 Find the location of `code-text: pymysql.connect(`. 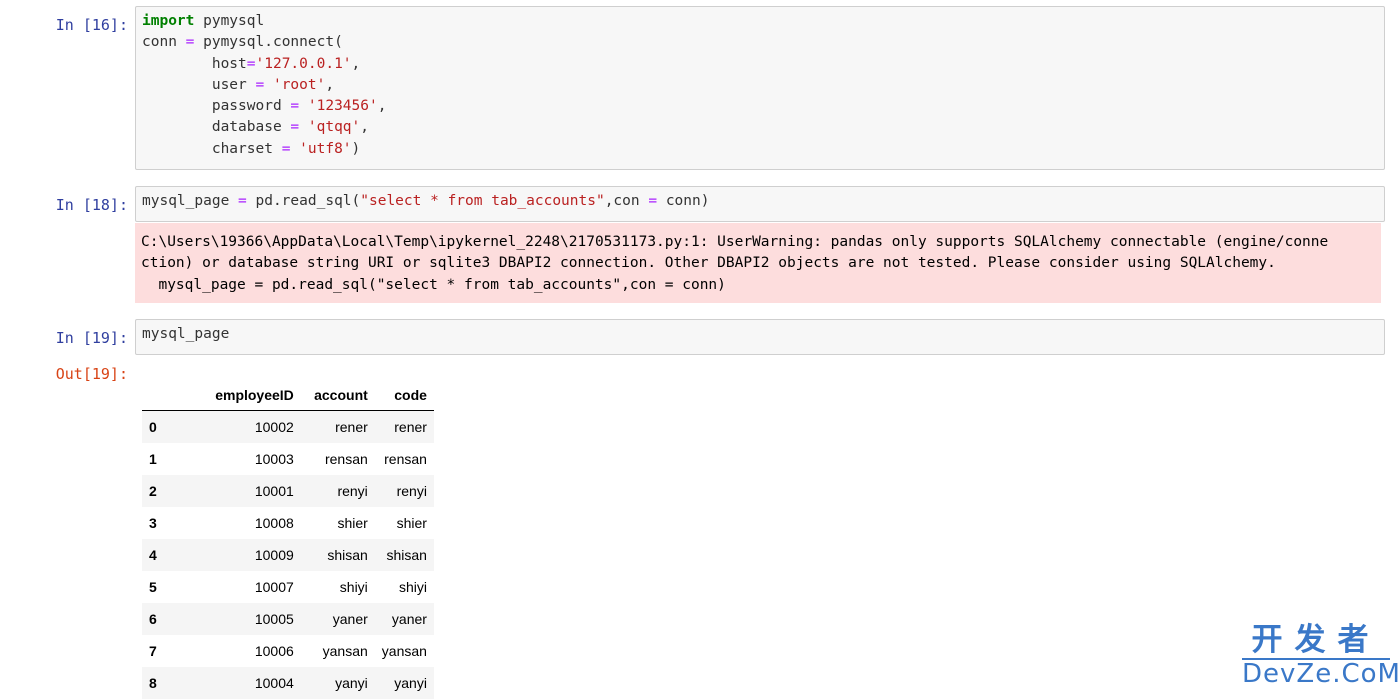

code-text: pymysql.connect( is located at coordinates (268, 42).